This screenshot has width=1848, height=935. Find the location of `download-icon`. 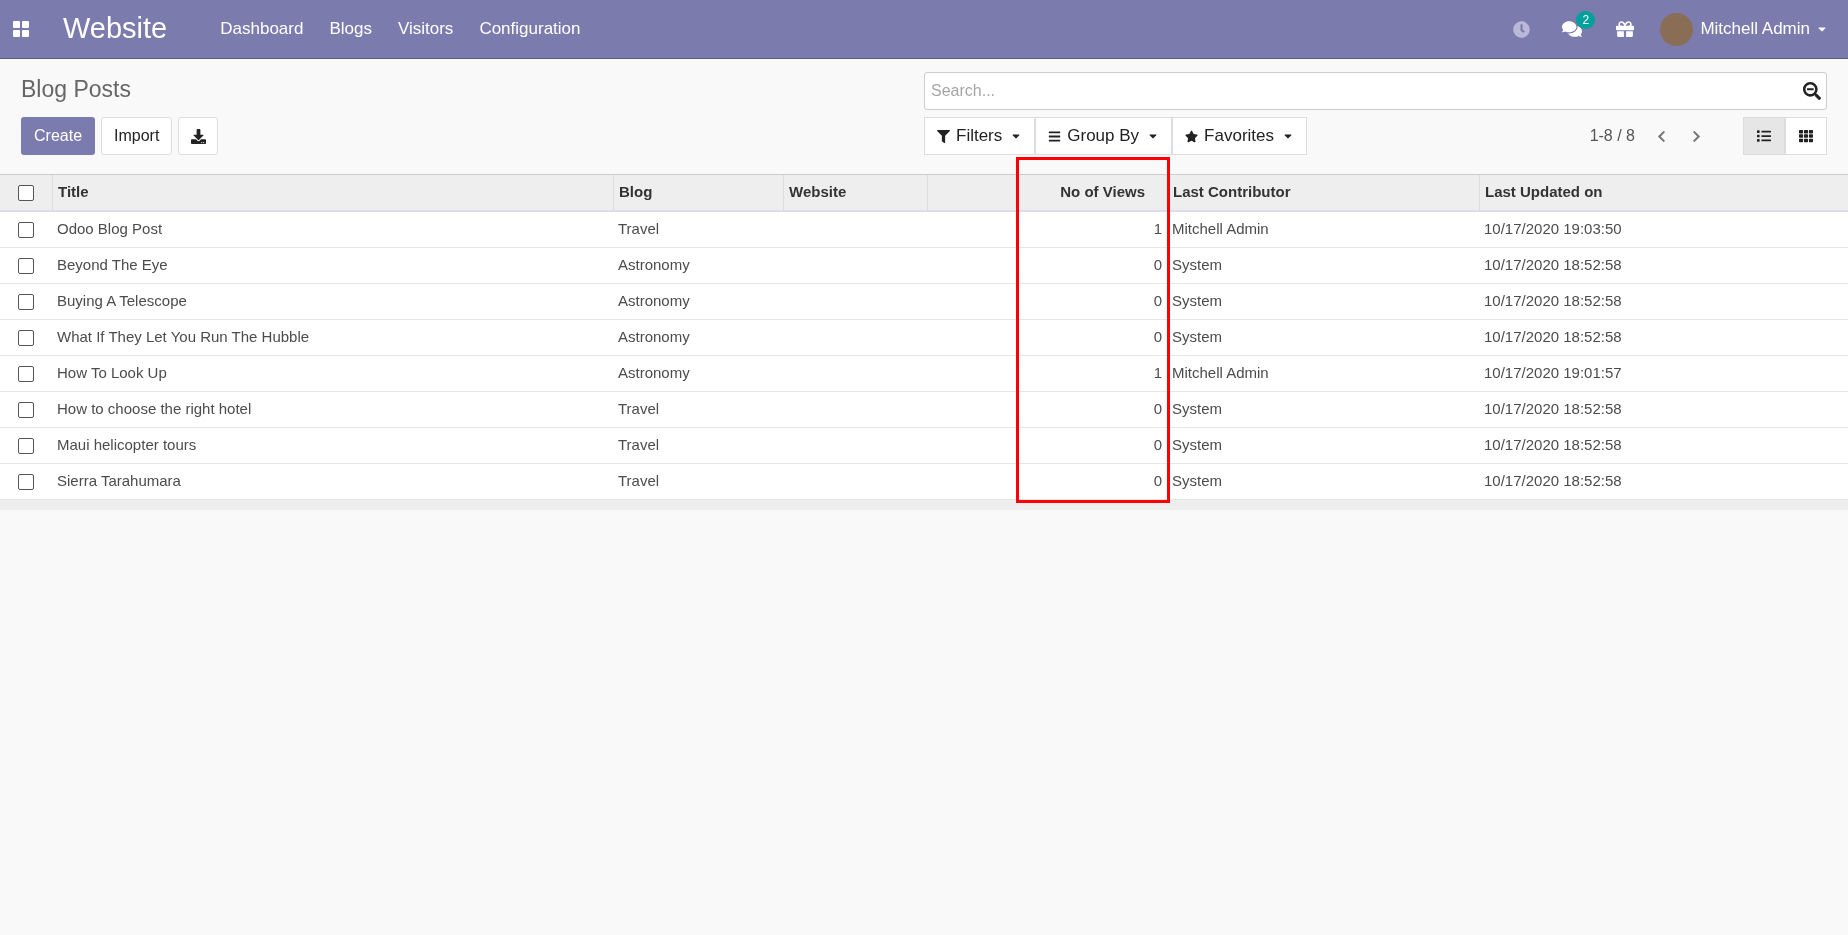

download-icon is located at coordinates (198, 136).